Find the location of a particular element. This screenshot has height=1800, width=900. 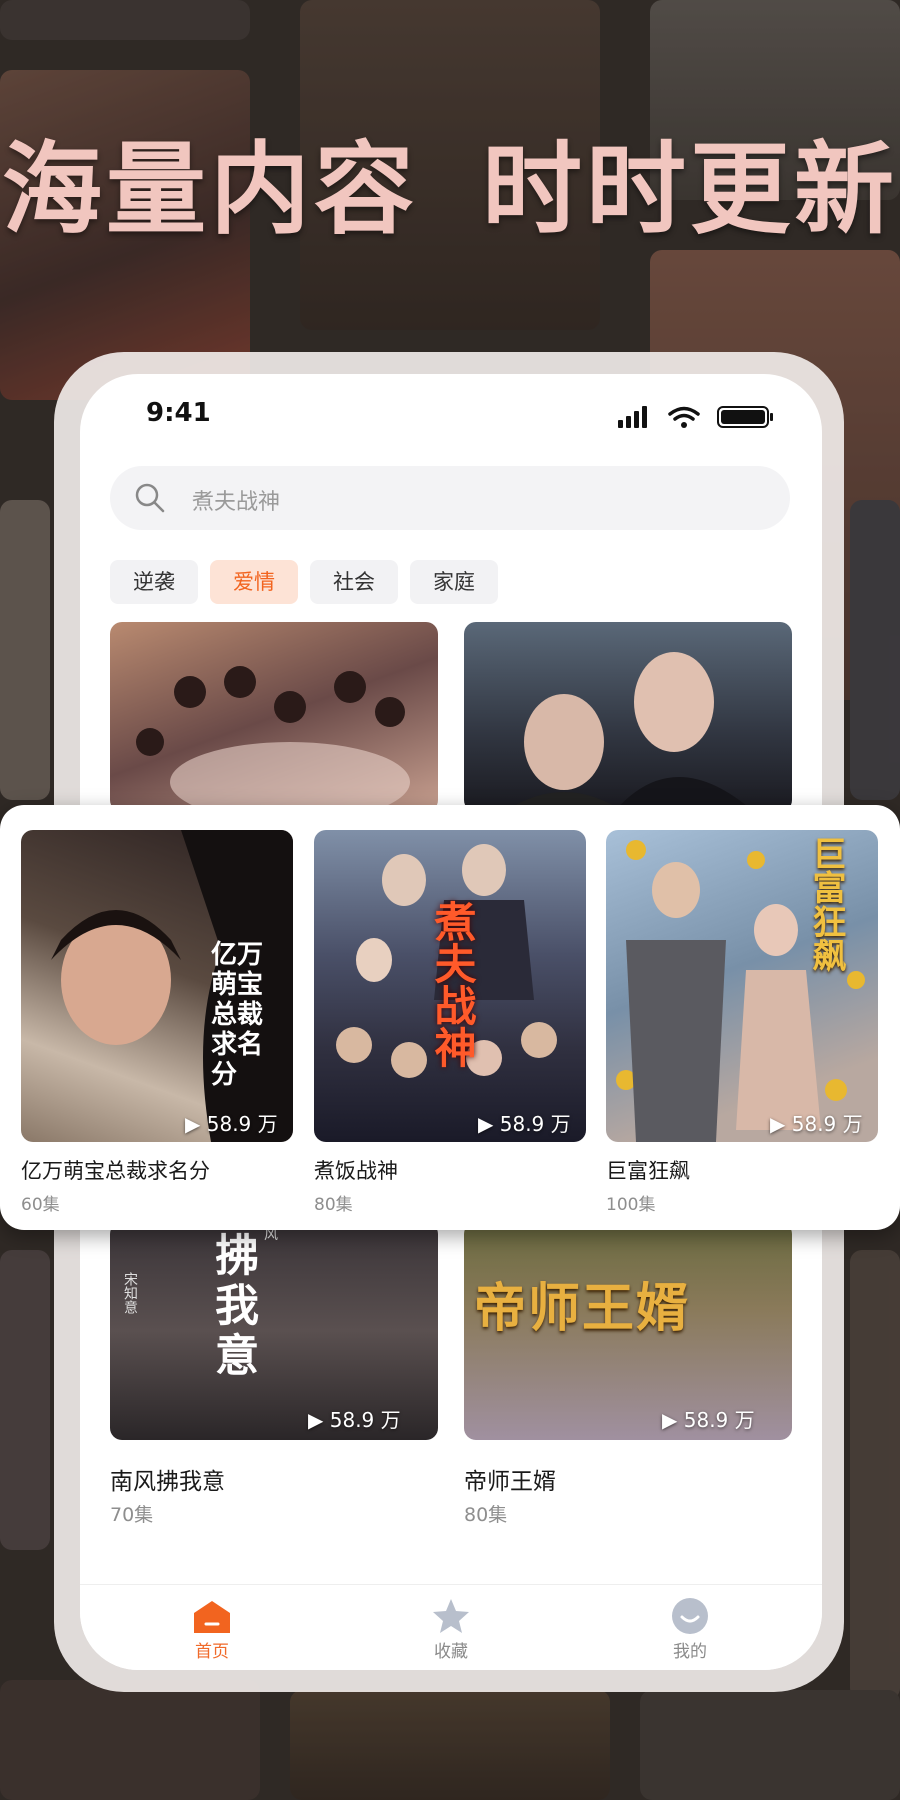

bottom-nav: 首页 收藏 我的 is located at coordinates (451, 1627).